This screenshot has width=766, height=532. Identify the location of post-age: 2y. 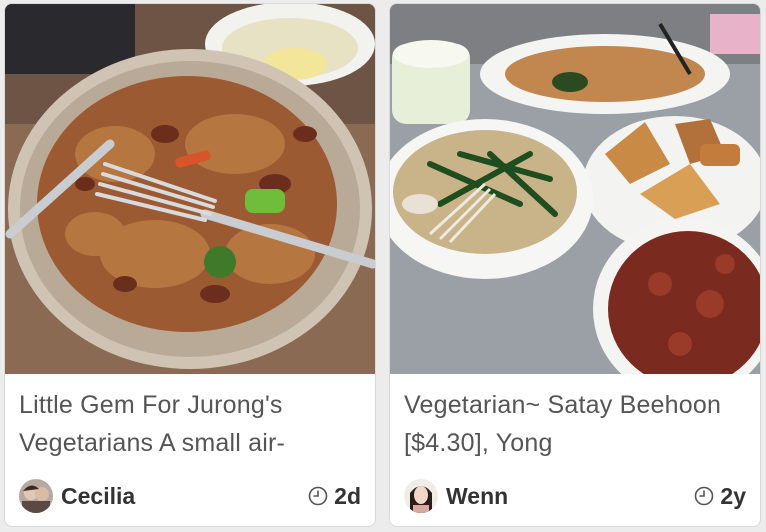
(733, 495).